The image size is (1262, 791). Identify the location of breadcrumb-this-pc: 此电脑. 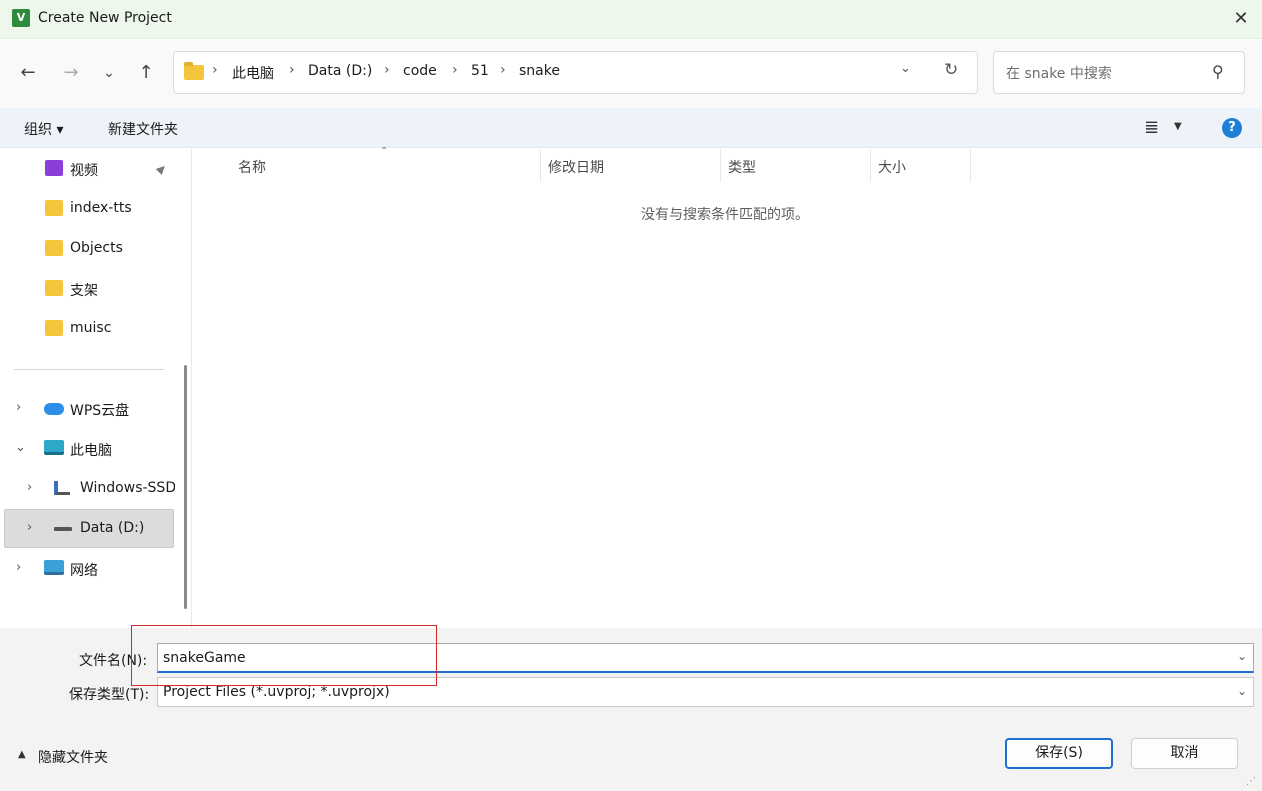
(253, 73).